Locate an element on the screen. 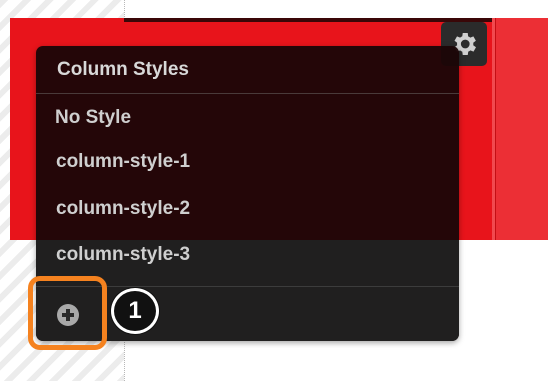  add-style-button is located at coordinates (68, 315).